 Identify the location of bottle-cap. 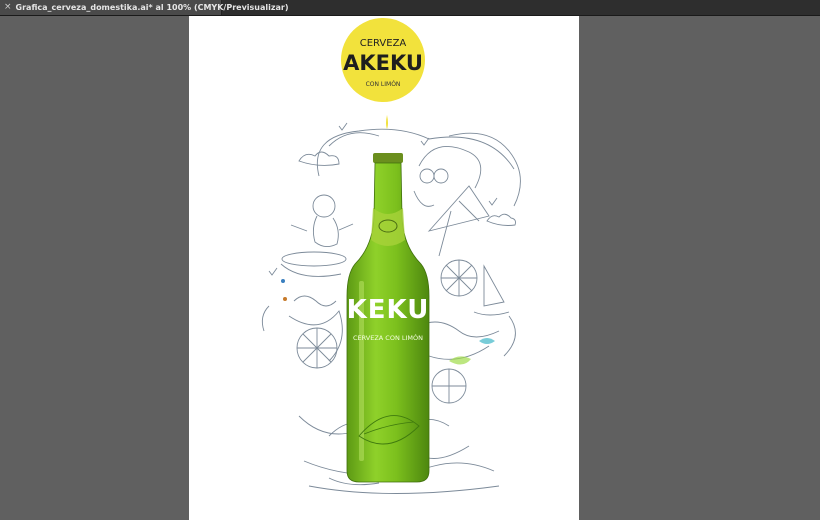
(388, 158).